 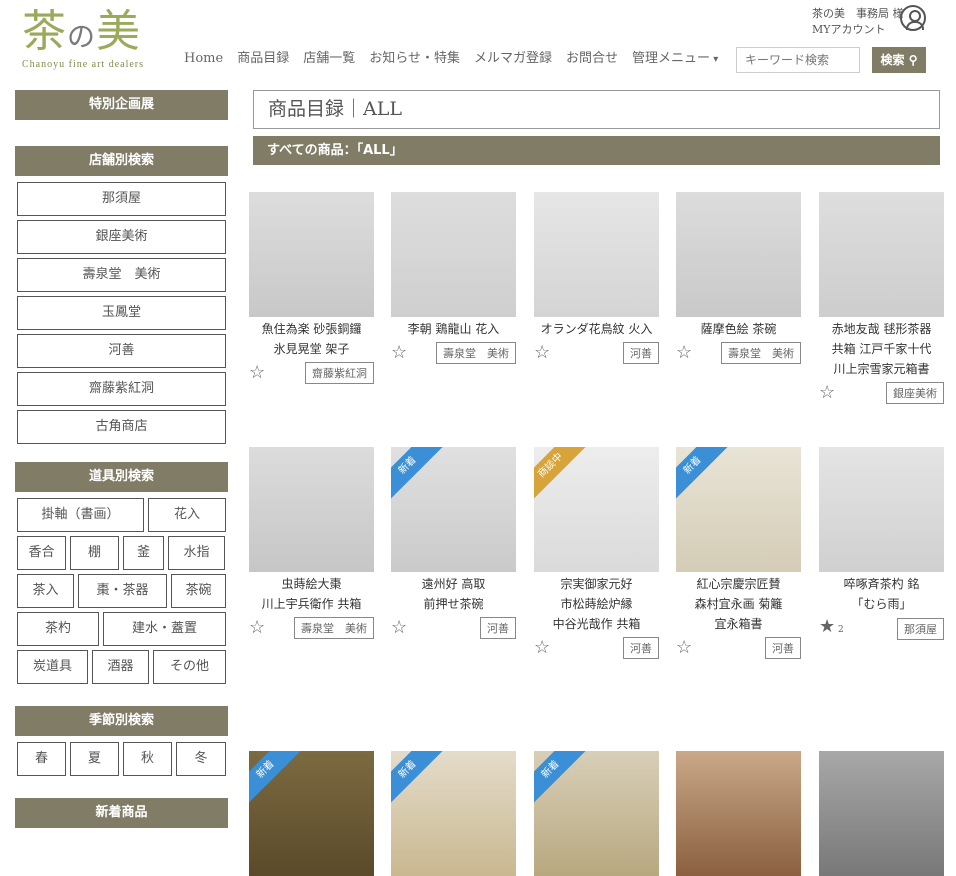 I want to click on product-card: 商談中 宗実御家元好 市松蒔絵炉縁 中谷光哉作 共箱 ☆ 河善, so click(x=596, y=553).